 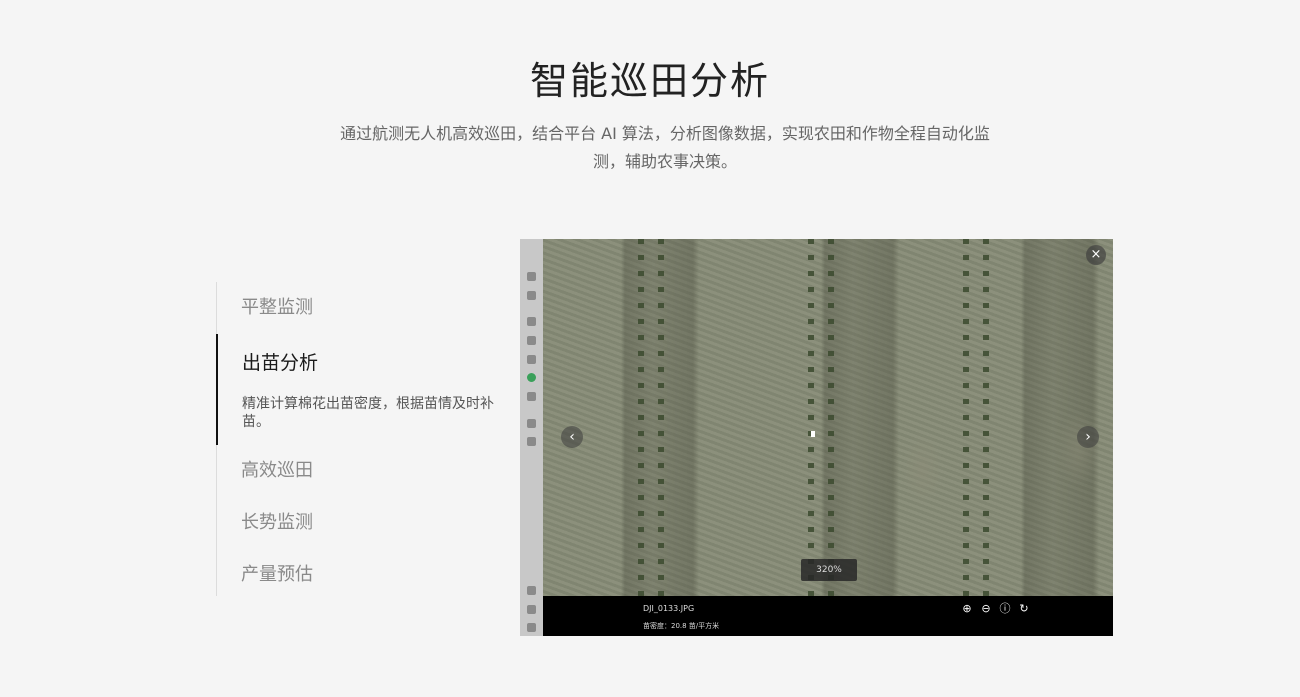 I want to click on menu-item-emergence: 出苗分析 精准计算棉花出苗密度，根据苗情及时补苗。, so click(x=366, y=389).